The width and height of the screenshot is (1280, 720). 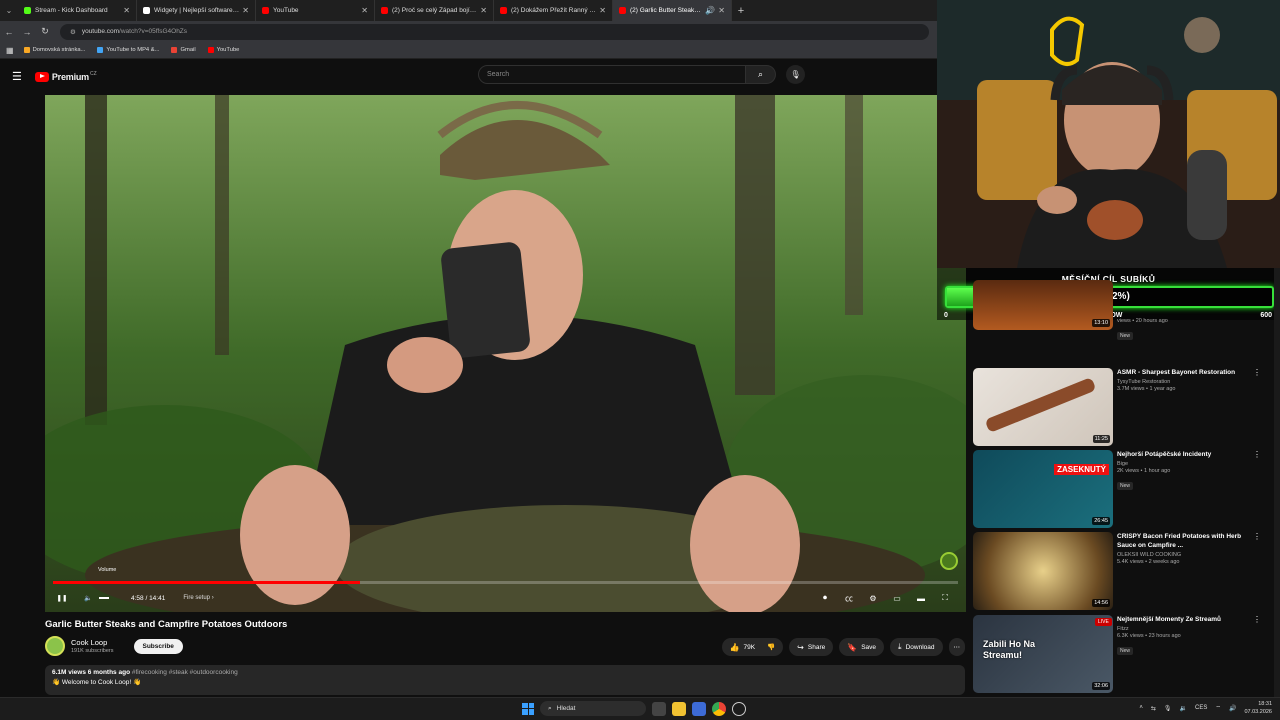 I want to click on voice-search-button: 🎙, so click(x=795, y=74).